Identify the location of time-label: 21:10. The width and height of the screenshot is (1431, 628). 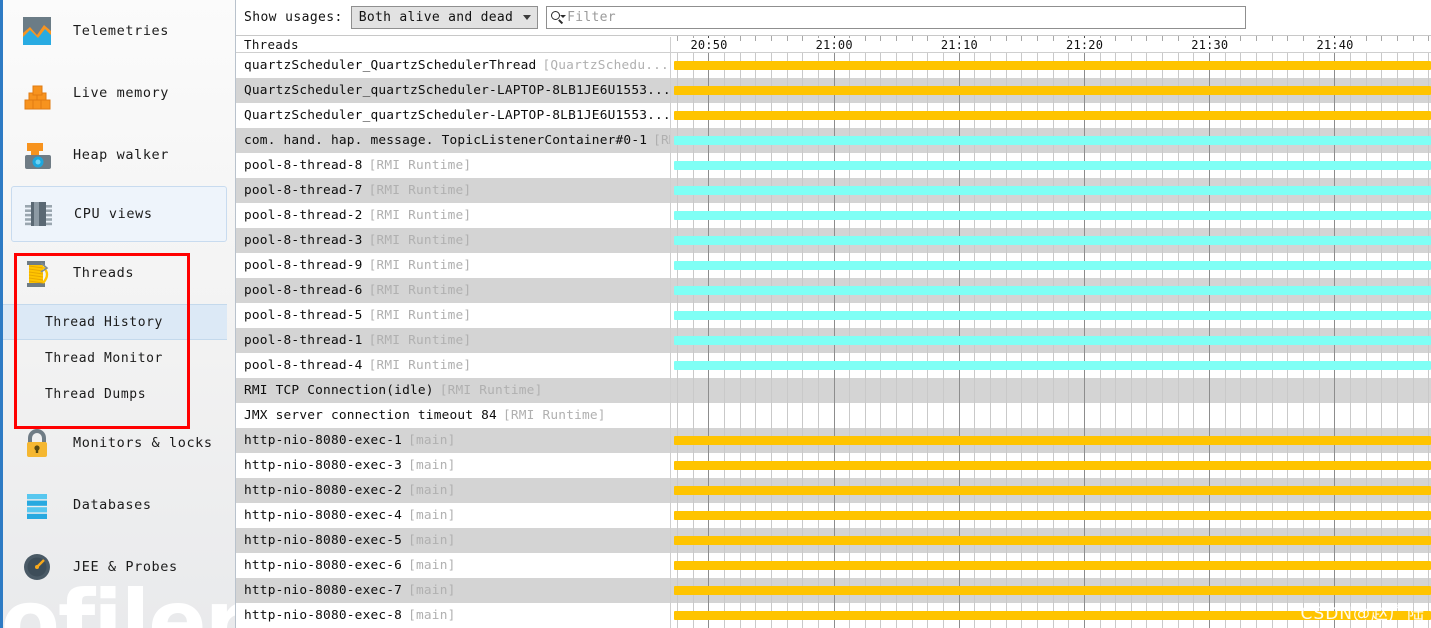
(959, 44).